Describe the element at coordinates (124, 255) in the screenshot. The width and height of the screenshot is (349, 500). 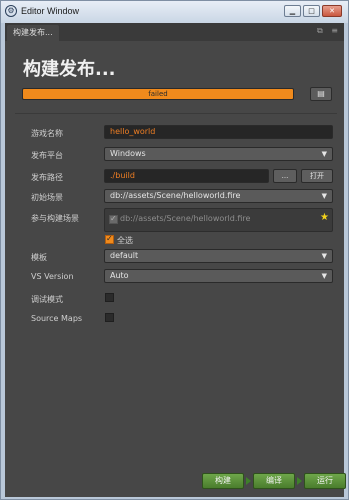
I see `template-value: default` at that location.